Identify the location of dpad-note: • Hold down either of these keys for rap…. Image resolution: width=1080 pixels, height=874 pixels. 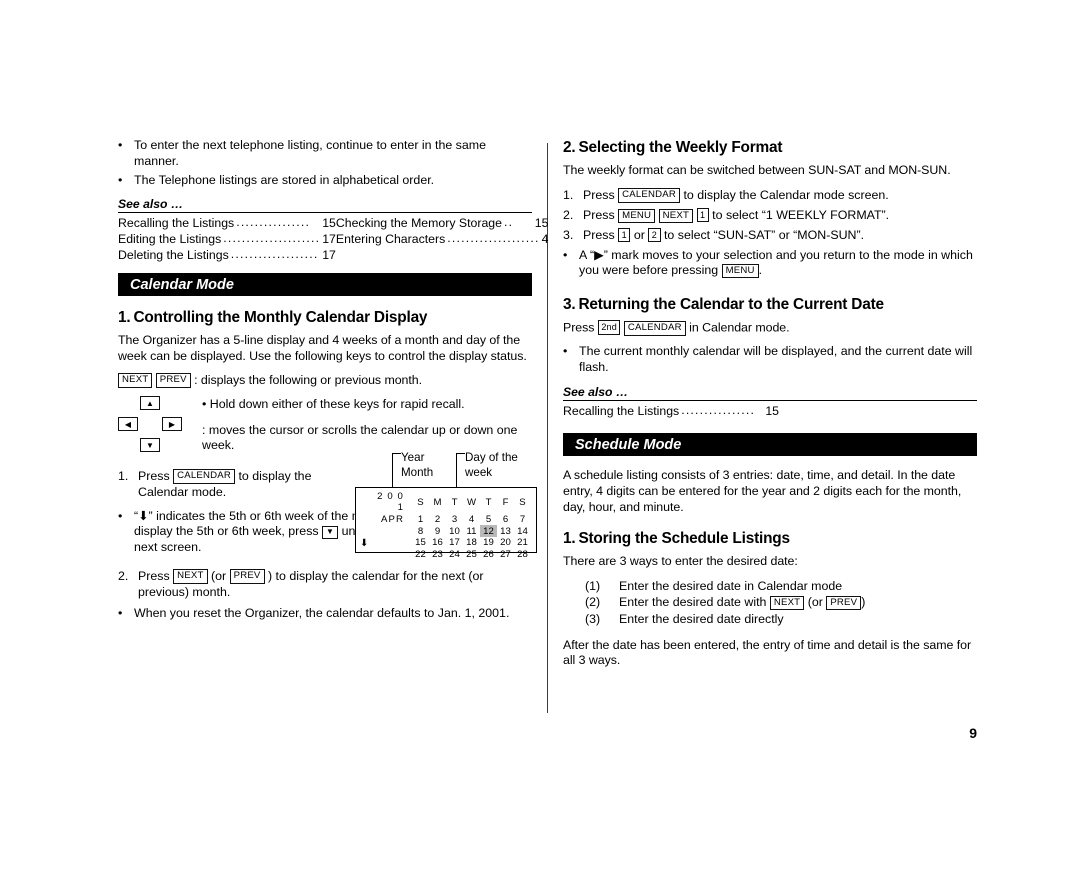
(333, 404).